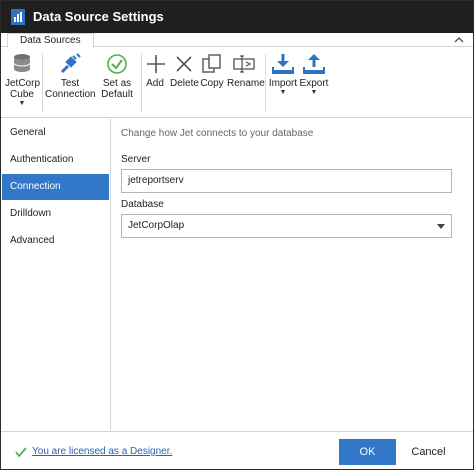 This screenshot has width=474, height=470. What do you see at coordinates (184, 64) in the screenshot?
I see `close-icon` at bounding box center [184, 64].